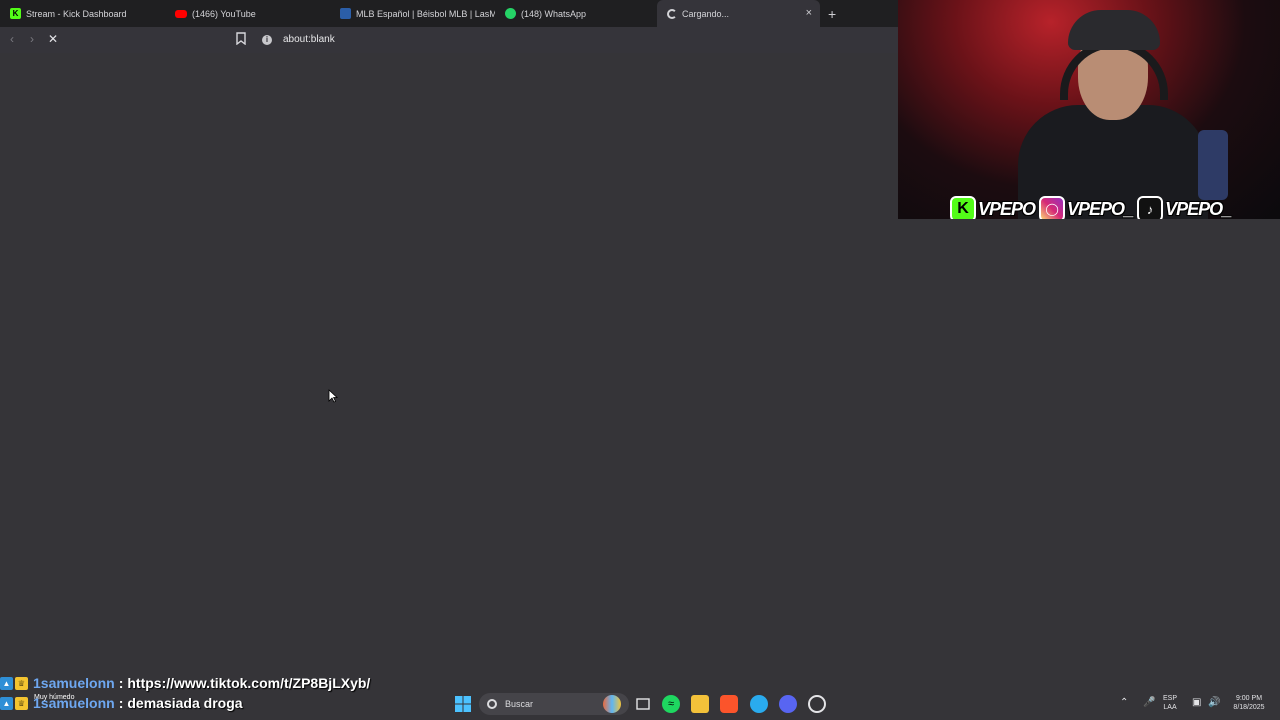  I want to click on new-tab-button: +, so click(832, 14).